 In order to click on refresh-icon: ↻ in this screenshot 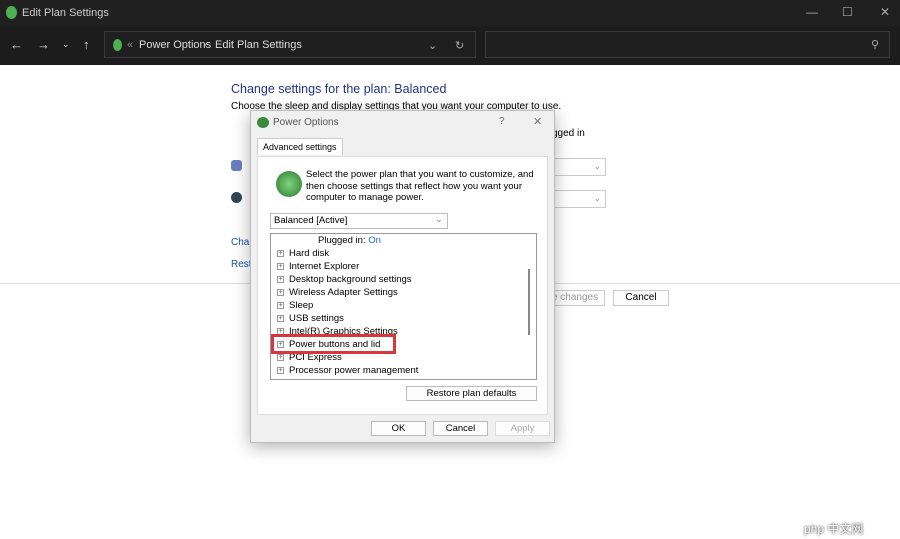, I will do `click(459, 45)`.